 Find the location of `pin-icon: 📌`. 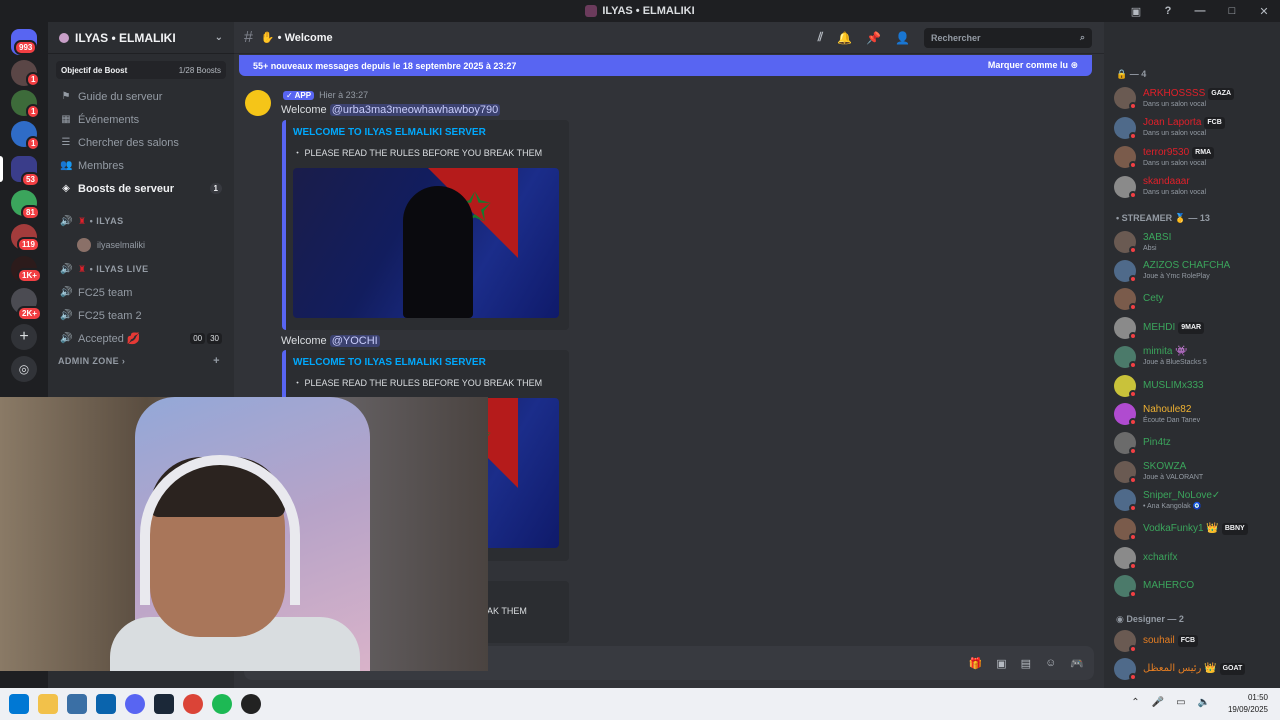

pin-icon: 📌 is located at coordinates (873, 38).